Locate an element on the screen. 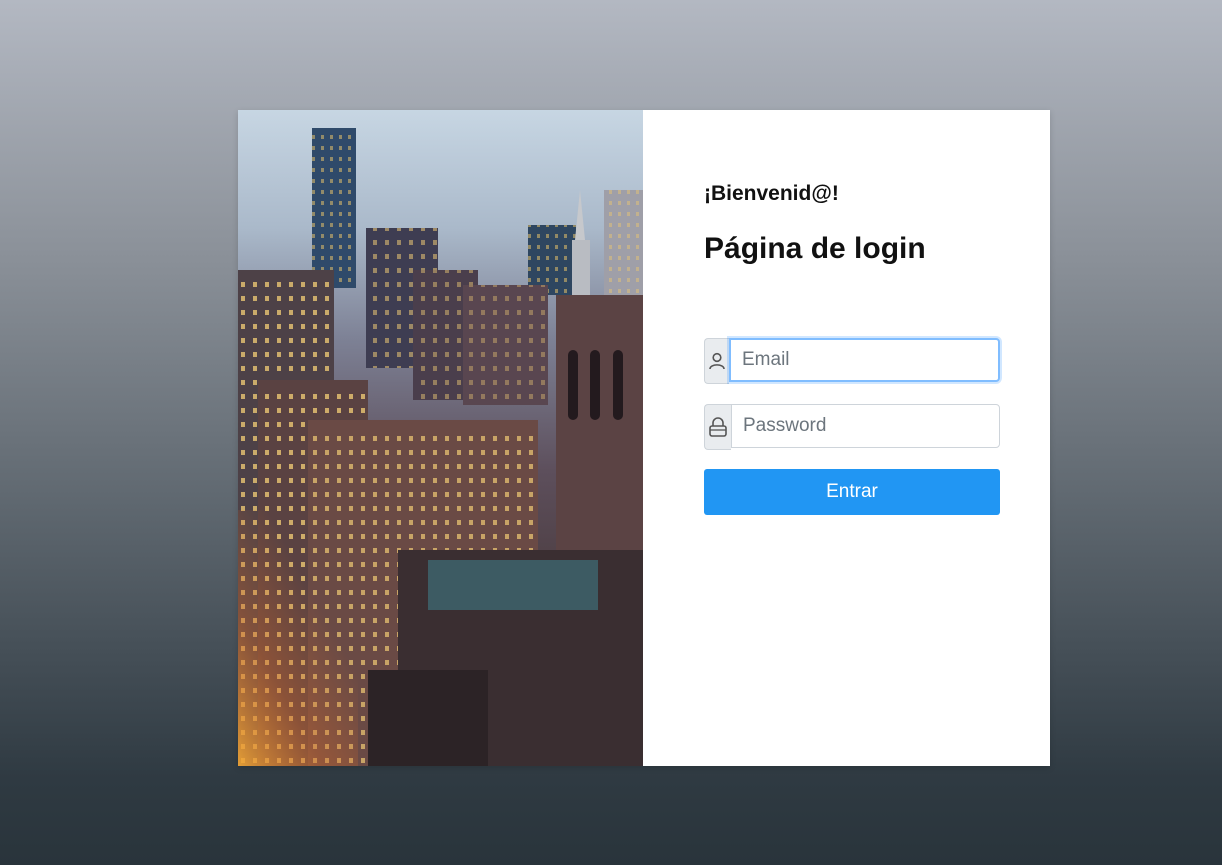 The height and width of the screenshot is (865, 1222). email-input-group is located at coordinates (852, 361).